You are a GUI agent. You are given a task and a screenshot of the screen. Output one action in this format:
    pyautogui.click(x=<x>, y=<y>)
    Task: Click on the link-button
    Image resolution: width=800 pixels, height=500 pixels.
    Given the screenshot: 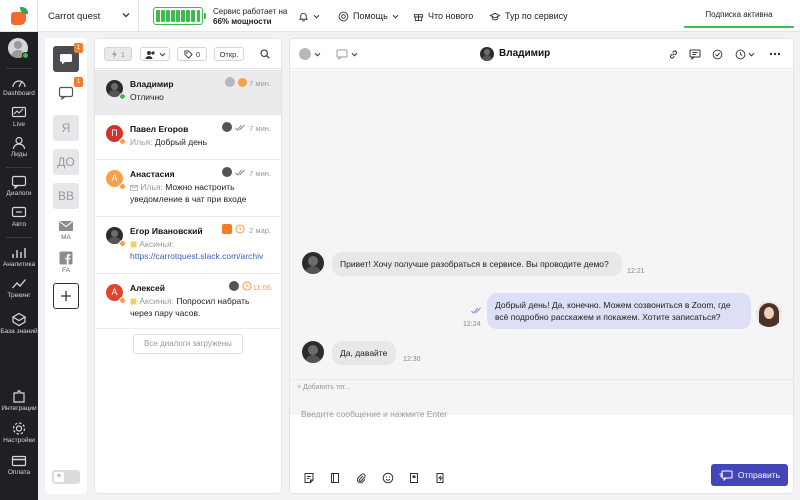 What is the action you would take?
    pyautogui.click(x=673, y=54)
    